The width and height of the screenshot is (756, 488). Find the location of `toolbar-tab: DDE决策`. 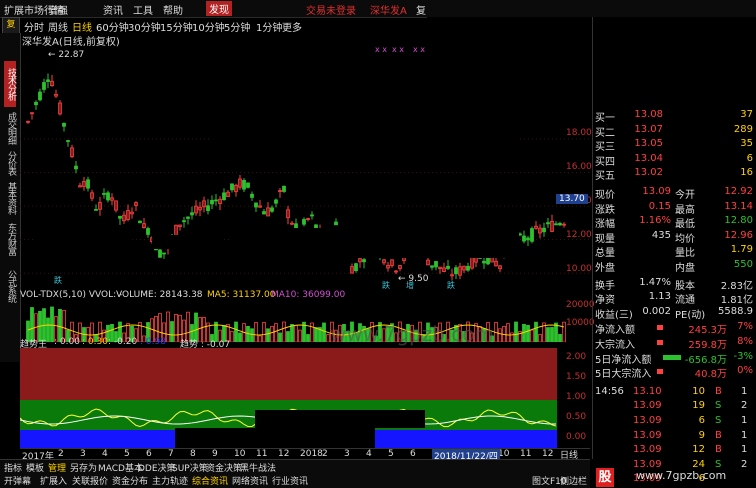

toolbar-tab: DDE决策 is located at coordinates (157, 467).